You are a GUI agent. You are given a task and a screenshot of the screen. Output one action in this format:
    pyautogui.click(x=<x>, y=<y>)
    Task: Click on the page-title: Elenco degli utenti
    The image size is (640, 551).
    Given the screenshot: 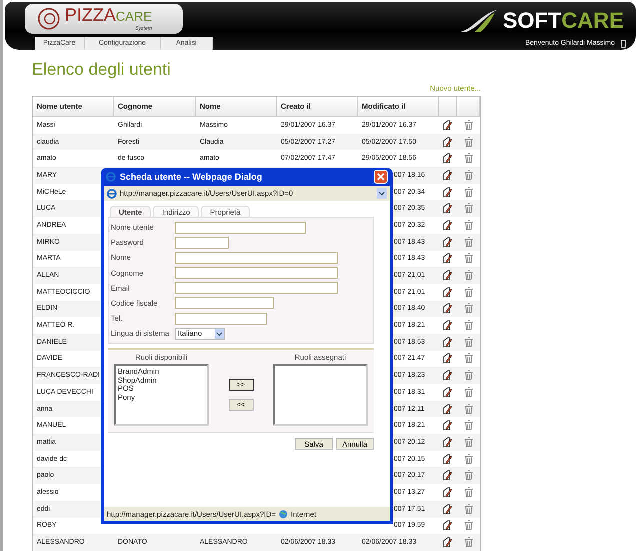 What is the action you would take?
    pyautogui.click(x=102, y=70)
    